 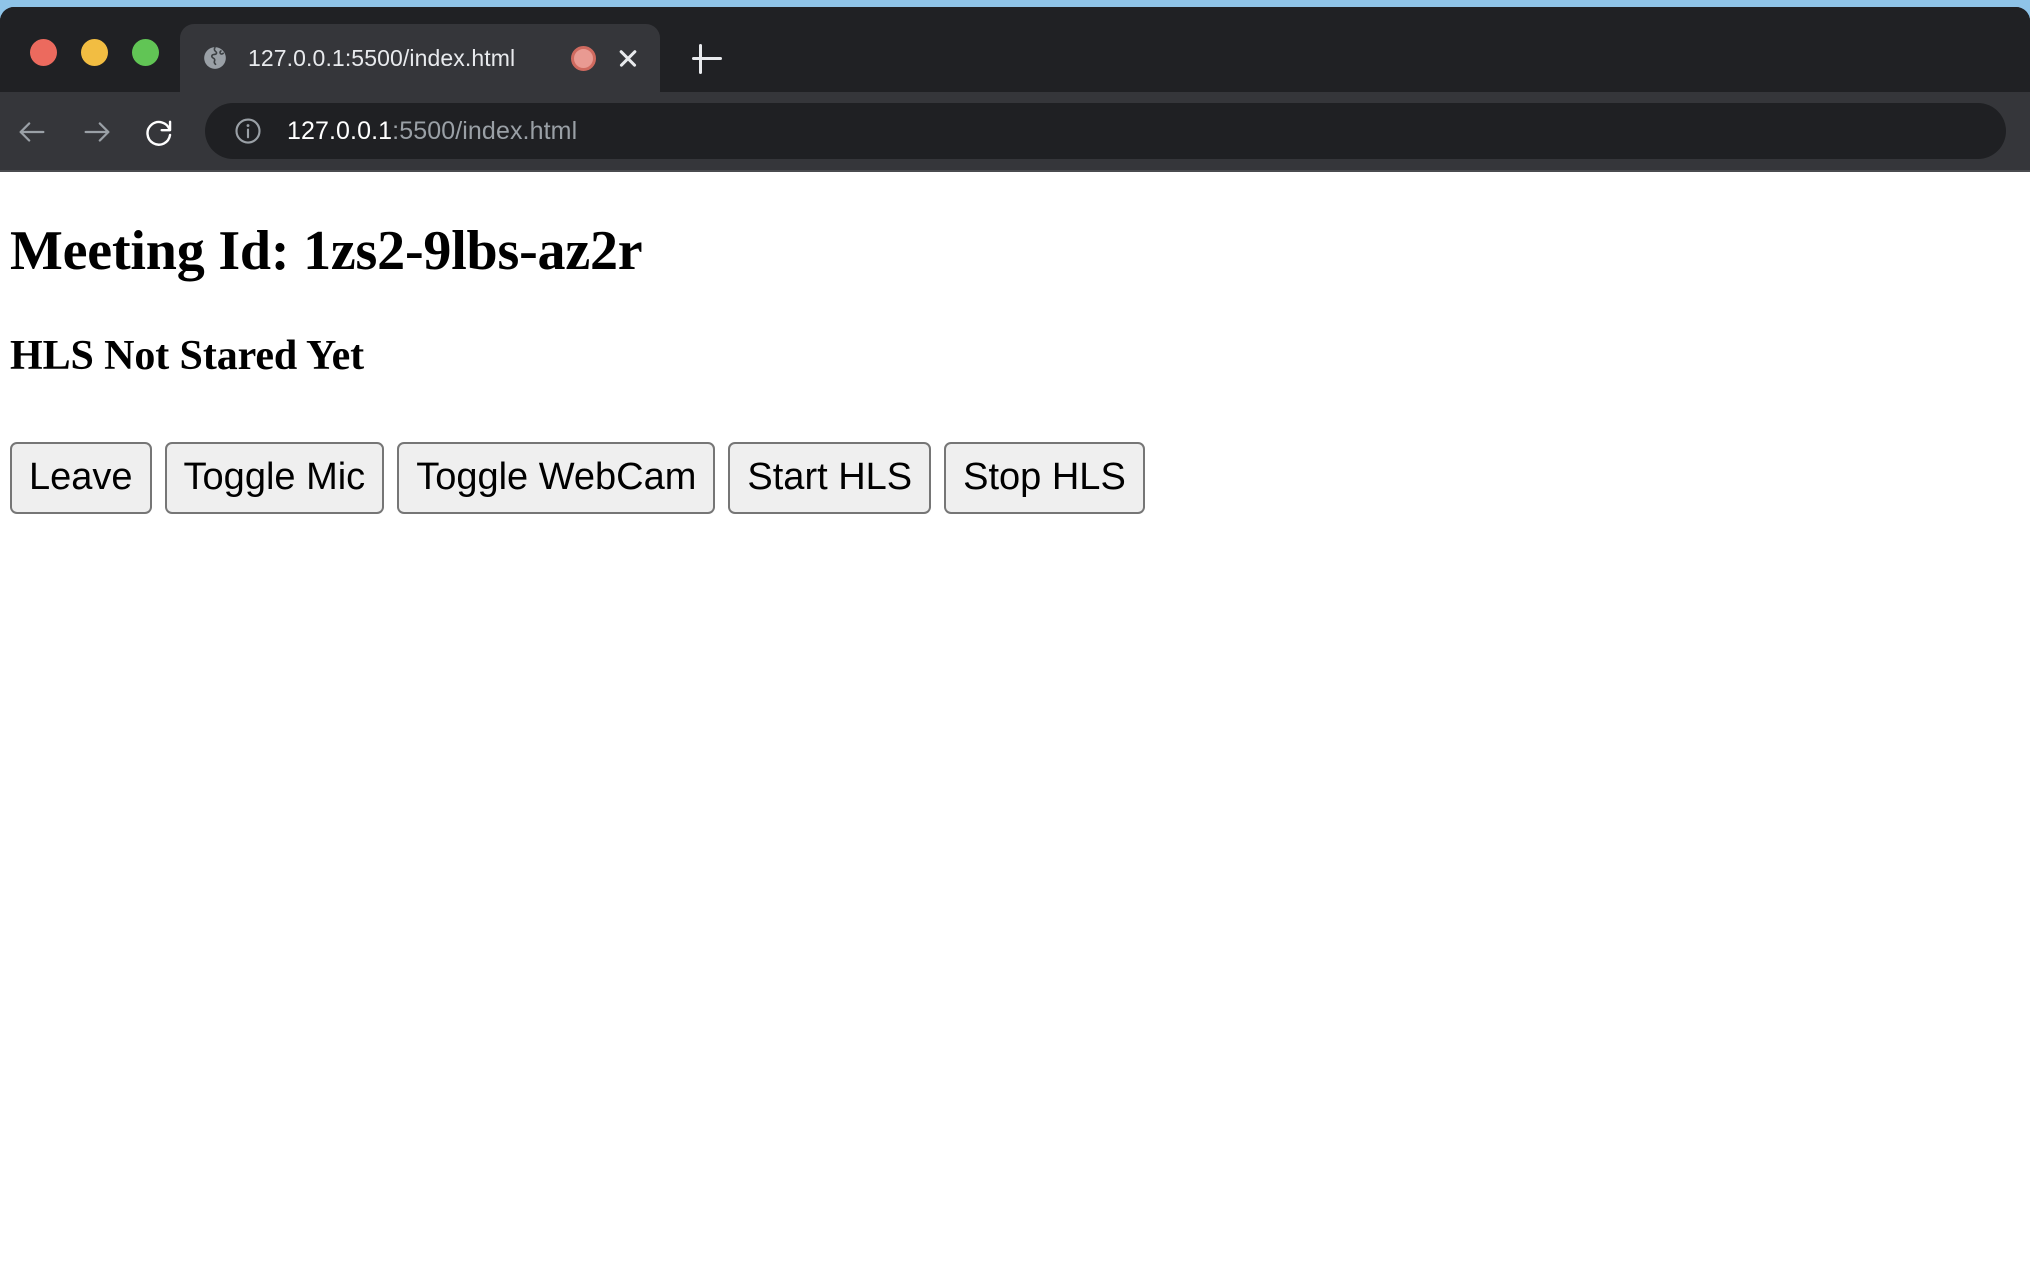 What do you see at coordinates (81, 477) in the screenshot?
I see `leave-button: Leave` at bounding box center [81, 477].